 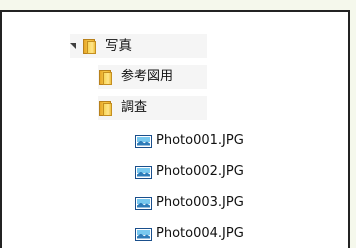 I want to click on file-label: Photo001.JPG, so click(x=200, y=140).